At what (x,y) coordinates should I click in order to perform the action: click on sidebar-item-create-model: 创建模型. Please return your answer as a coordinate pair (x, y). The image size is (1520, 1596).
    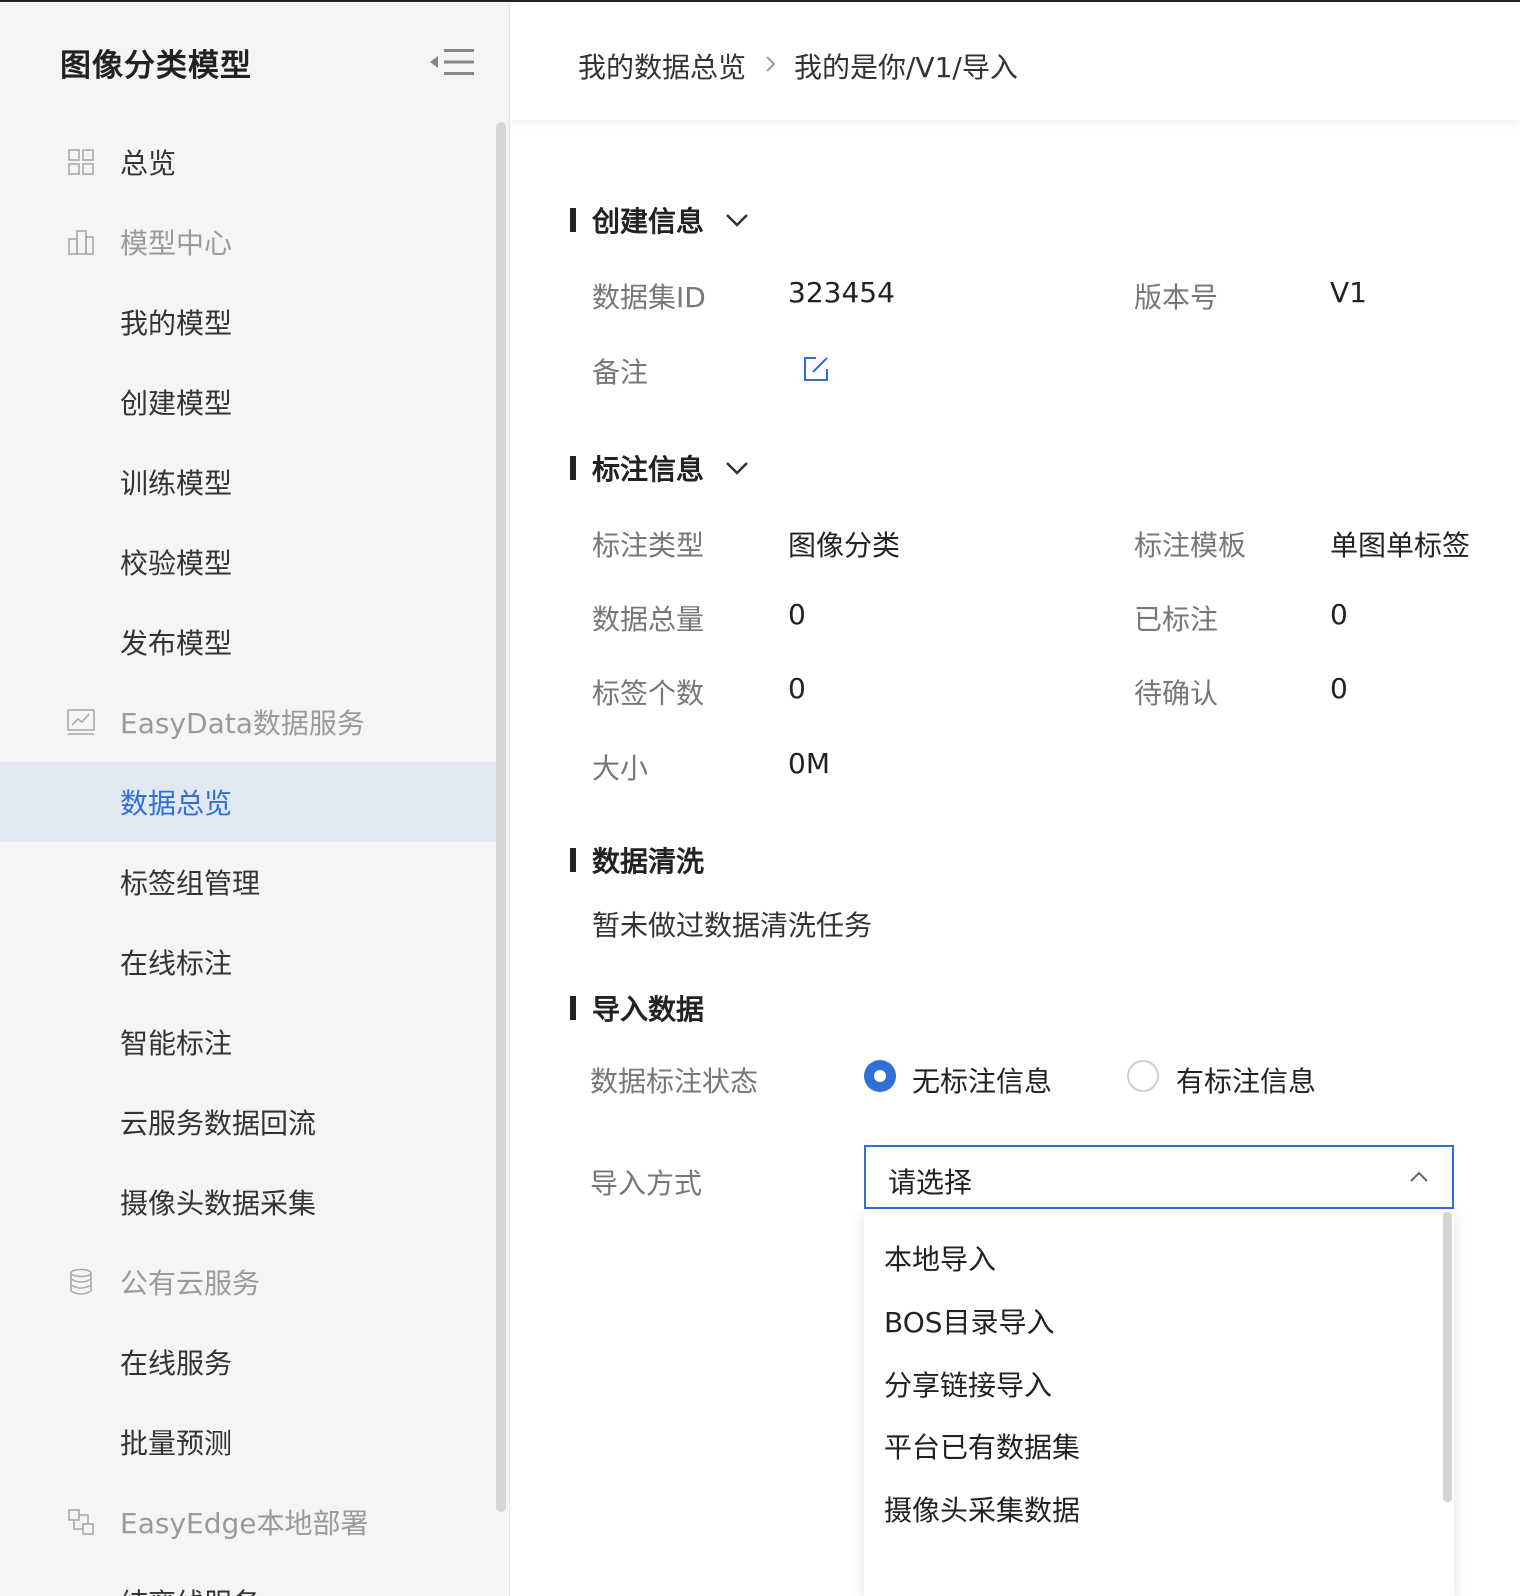
    Looking at the image, I should click on (253, 402).